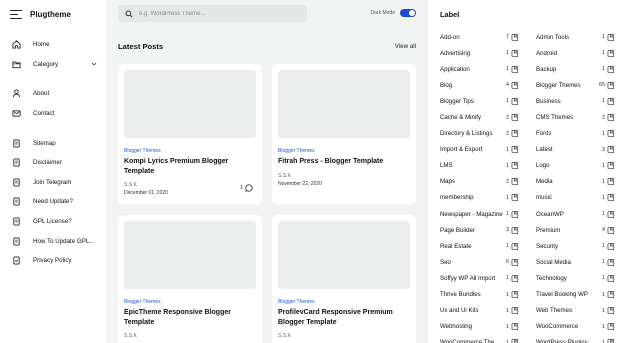  I want to click on sidebar-item-gpl-license: GPL License?, so click(53, 222).